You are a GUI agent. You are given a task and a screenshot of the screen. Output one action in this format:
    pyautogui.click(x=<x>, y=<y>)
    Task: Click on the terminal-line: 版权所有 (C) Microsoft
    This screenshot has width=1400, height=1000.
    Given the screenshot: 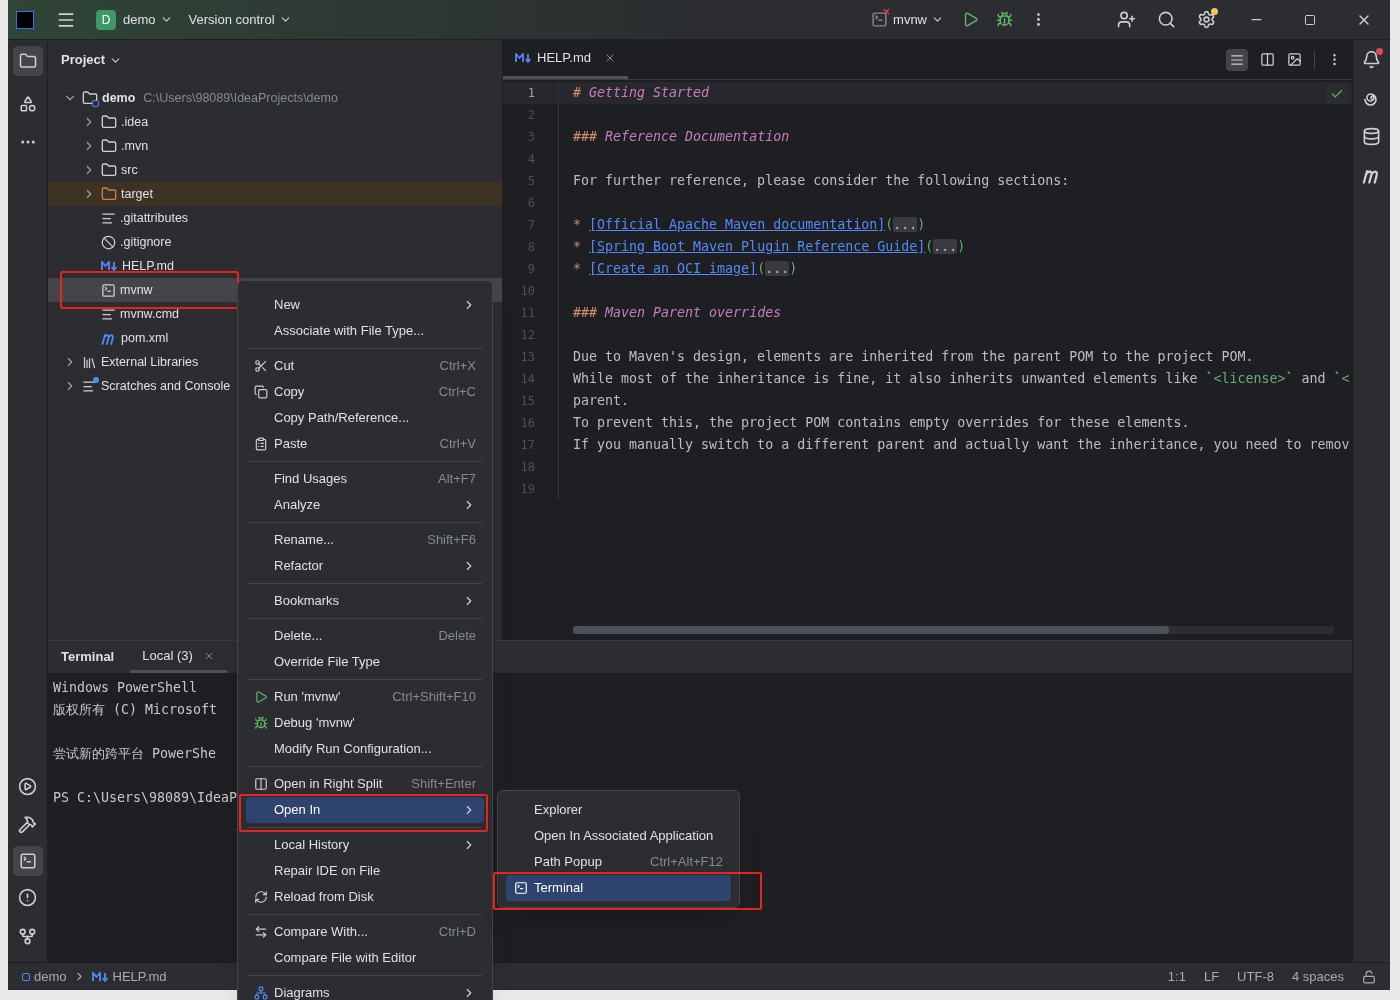 What is the action you would take?
    pyautogui.click(x=135, y=710)
    